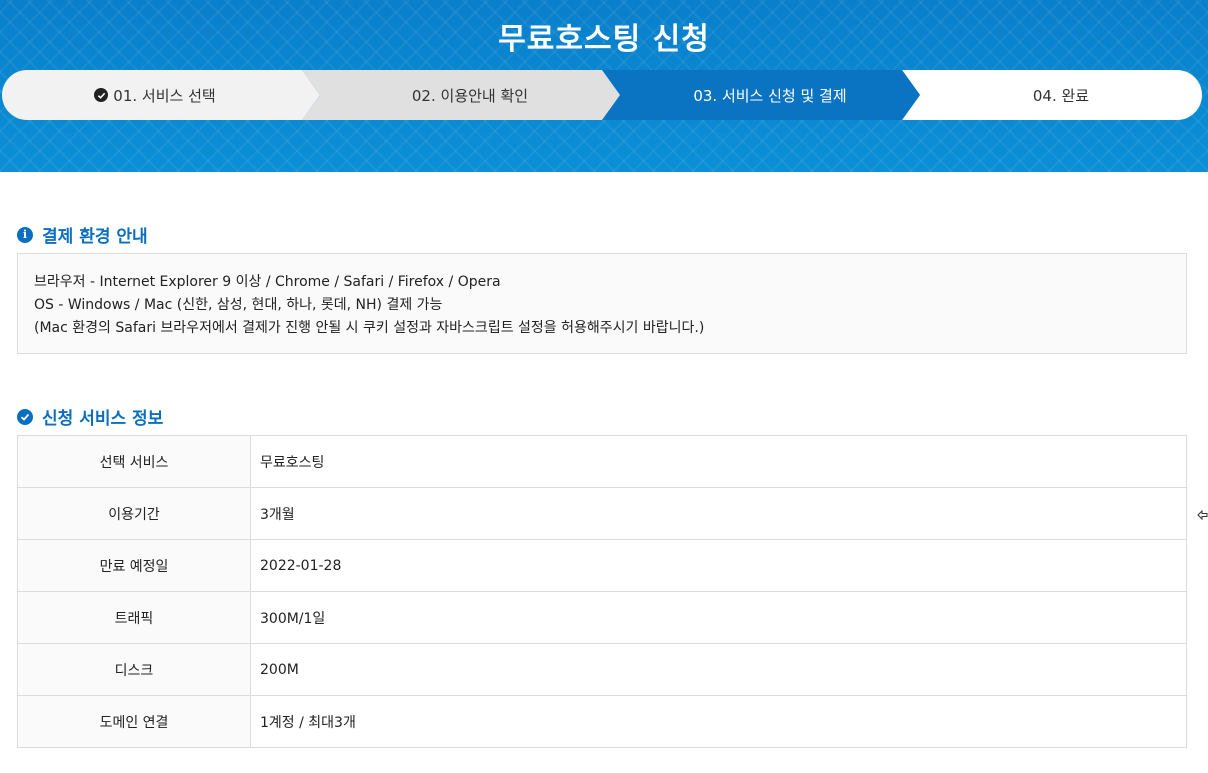 Image resolution: width=1208 pixels, height=773 pixels. Describe the element at coordinates (134, 461) in the screenshot. I see `row-label: 선택 서비스` at that location.